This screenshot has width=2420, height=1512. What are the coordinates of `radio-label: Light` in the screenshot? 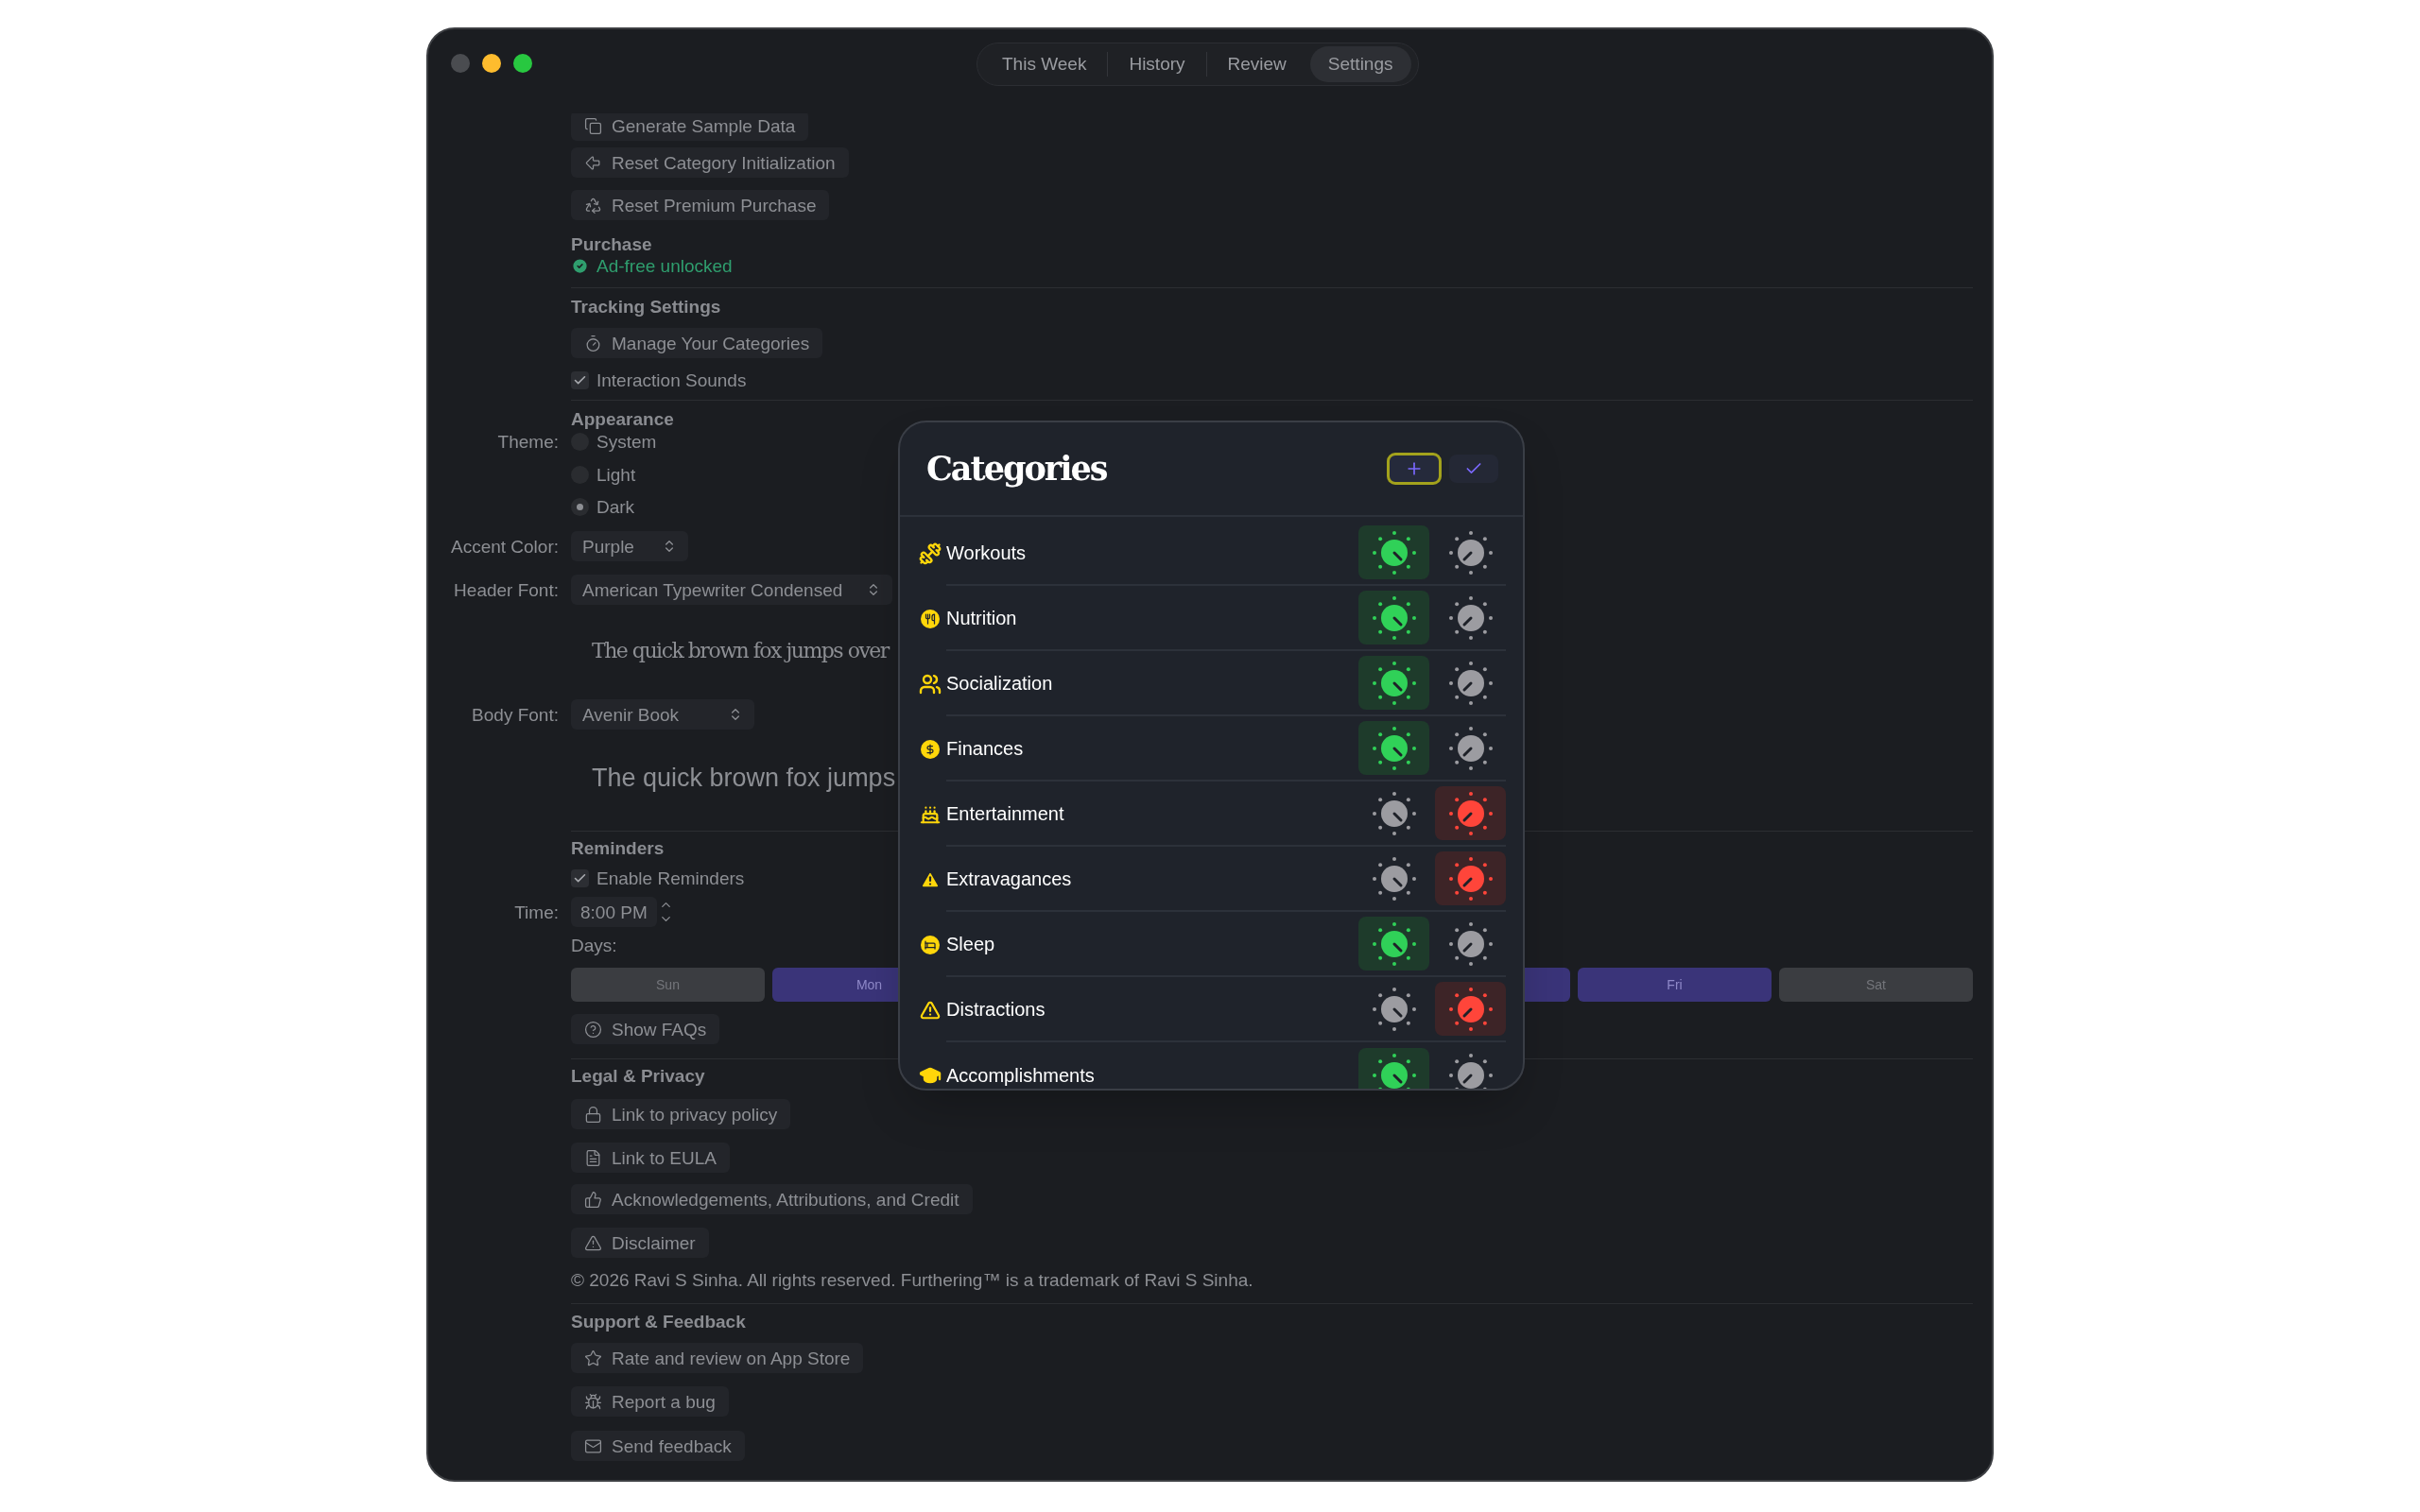 It's located at (616, 475).